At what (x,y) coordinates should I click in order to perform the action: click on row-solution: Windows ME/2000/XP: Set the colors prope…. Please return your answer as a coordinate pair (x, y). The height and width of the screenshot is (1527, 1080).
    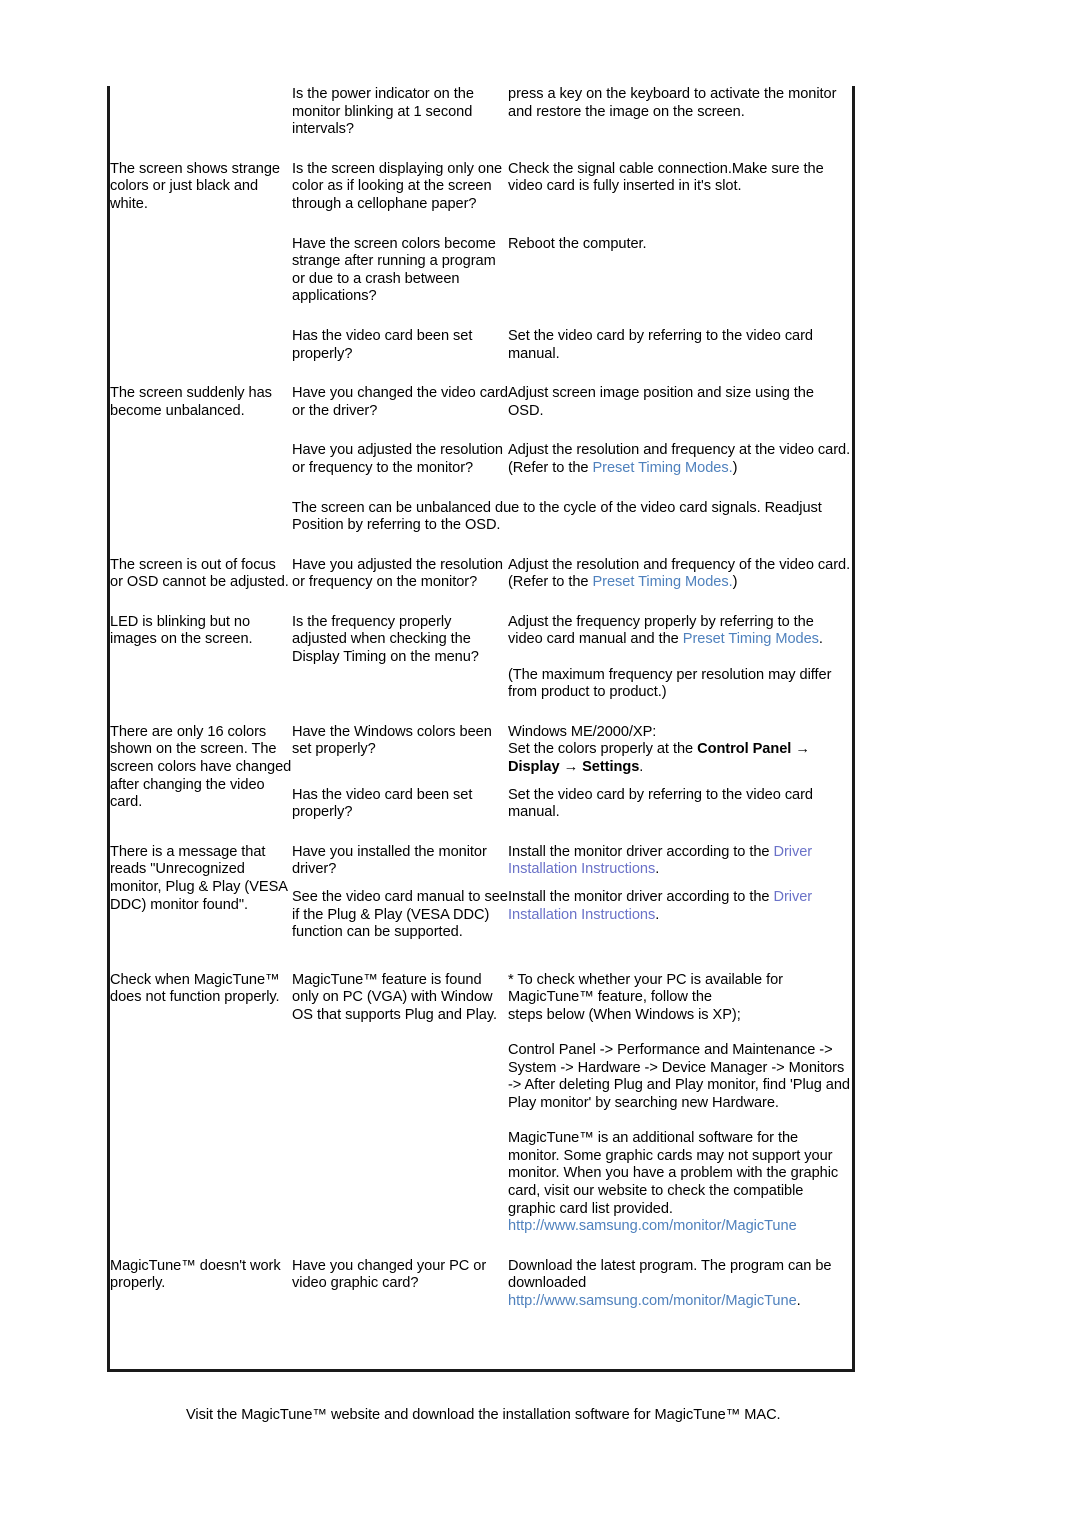
    Looking at the image, I should click on (680, 755).